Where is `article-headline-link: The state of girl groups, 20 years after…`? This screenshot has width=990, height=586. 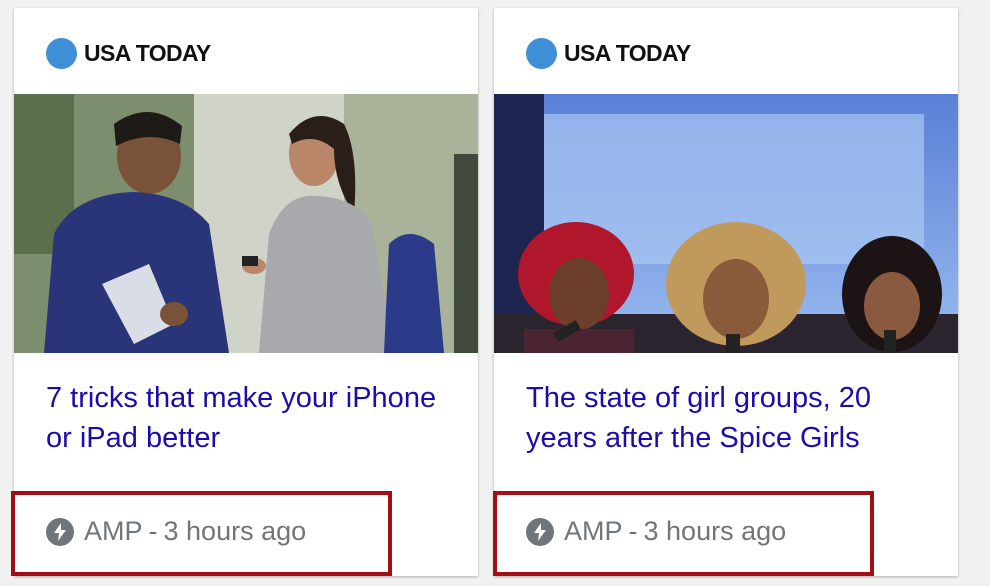
article-headline-link: The state of girl groups, 20 years after… is located at coordinates (731, 418).